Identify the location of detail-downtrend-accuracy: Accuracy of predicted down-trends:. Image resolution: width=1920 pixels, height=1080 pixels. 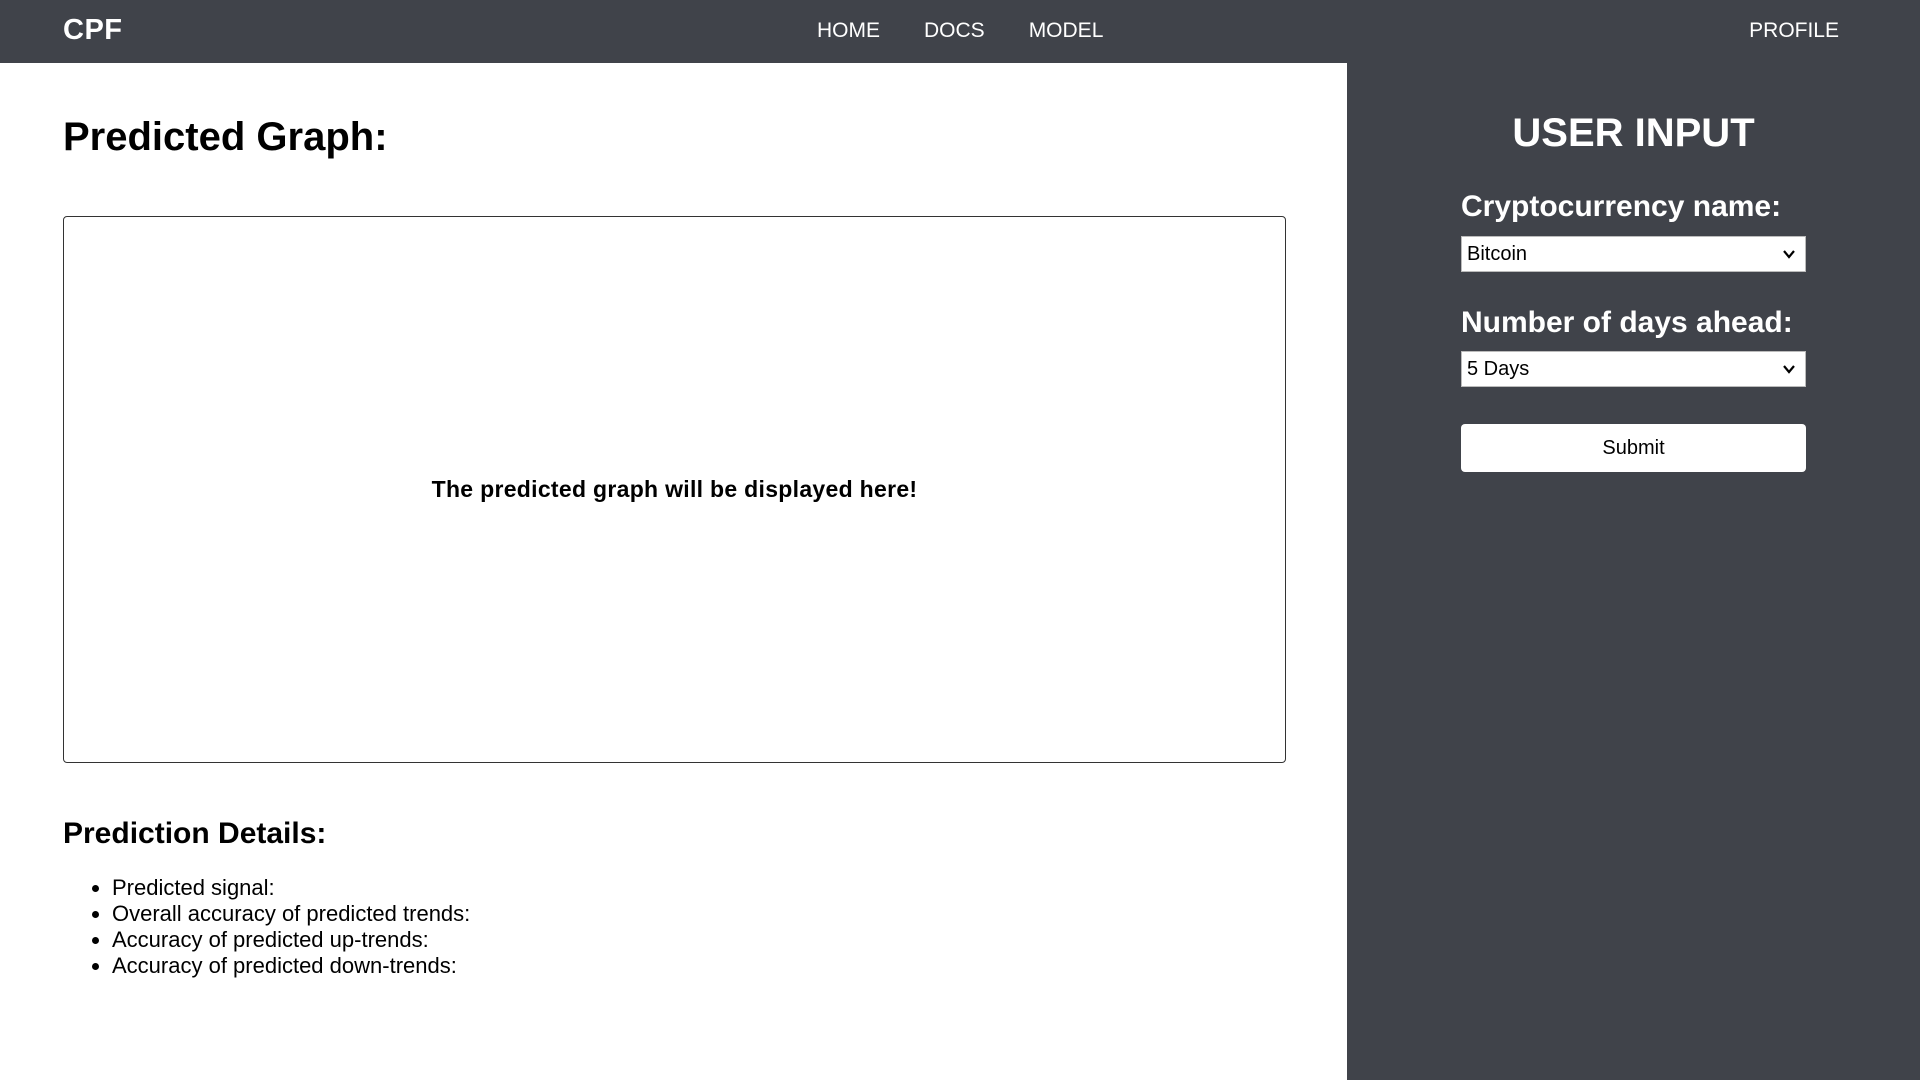
(291, 966).